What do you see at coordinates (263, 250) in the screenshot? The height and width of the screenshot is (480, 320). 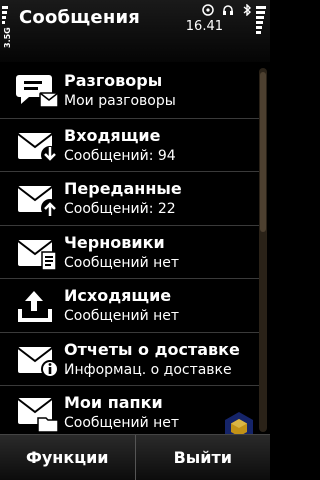 I see `scrollbar` at bounding box center [263, 250].